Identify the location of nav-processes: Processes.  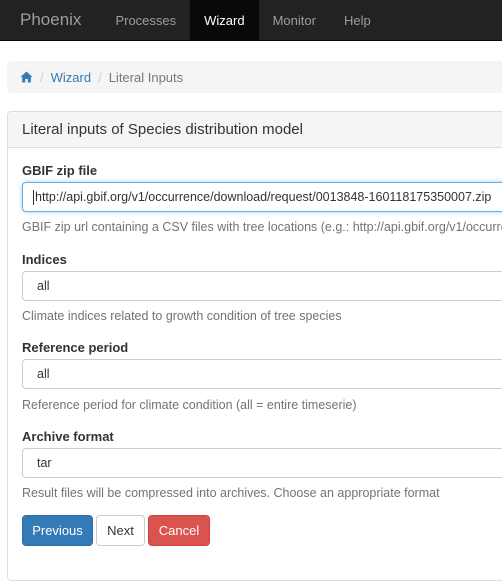
(145, 20).